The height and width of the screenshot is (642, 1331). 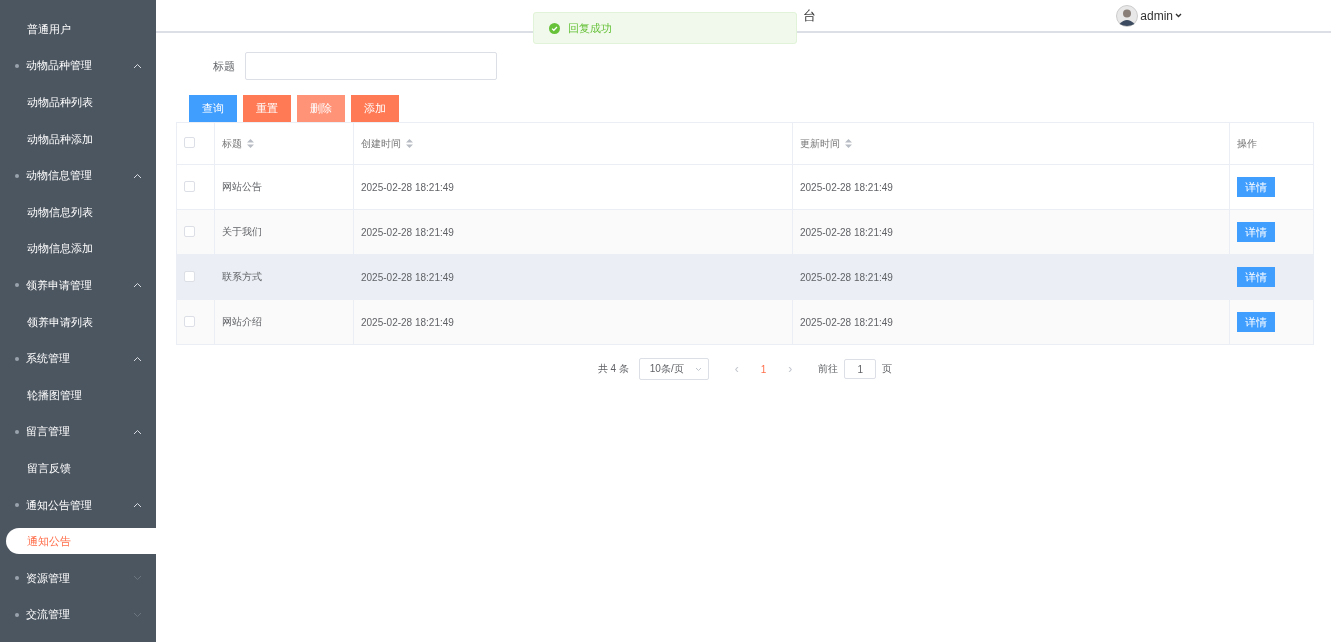 What do you see at coordinates (78, 615) in the screenshot?
I see `sidebar-group: 交流管理` at bounding box center [78, 615].